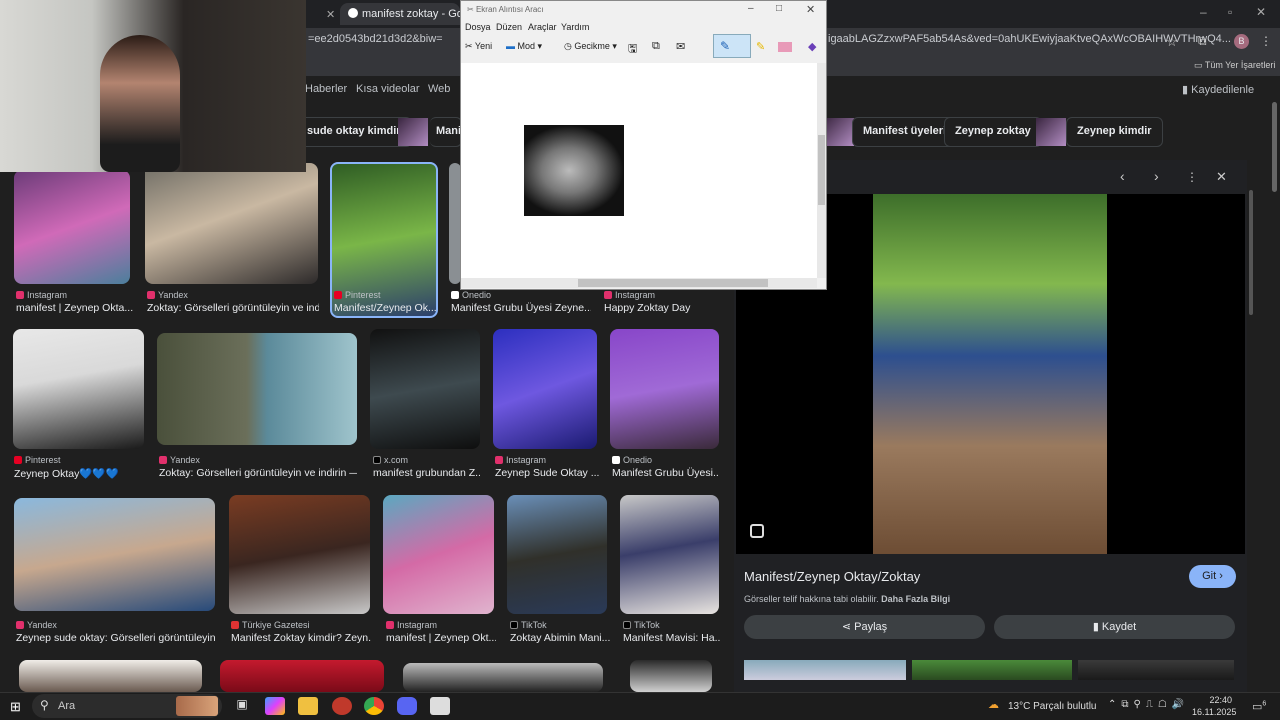 The image size is (1280, 720). What do you see at coordinates (832, 576) in the screenshot?
I see `panel-title: Manifest/Zeynep Oktay/Zoktay` at bounding box center [832, 576].